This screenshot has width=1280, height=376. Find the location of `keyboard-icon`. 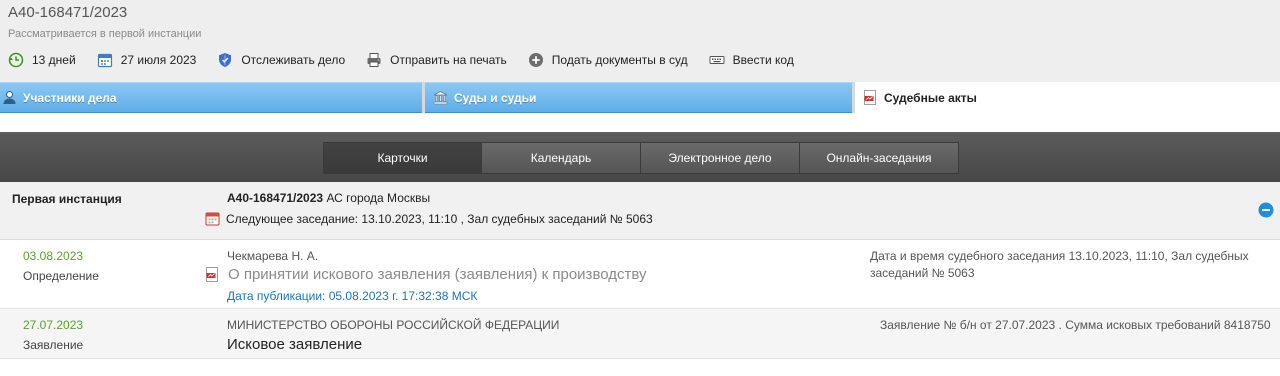

keyboard-icon is located at coordinates (717, 60).